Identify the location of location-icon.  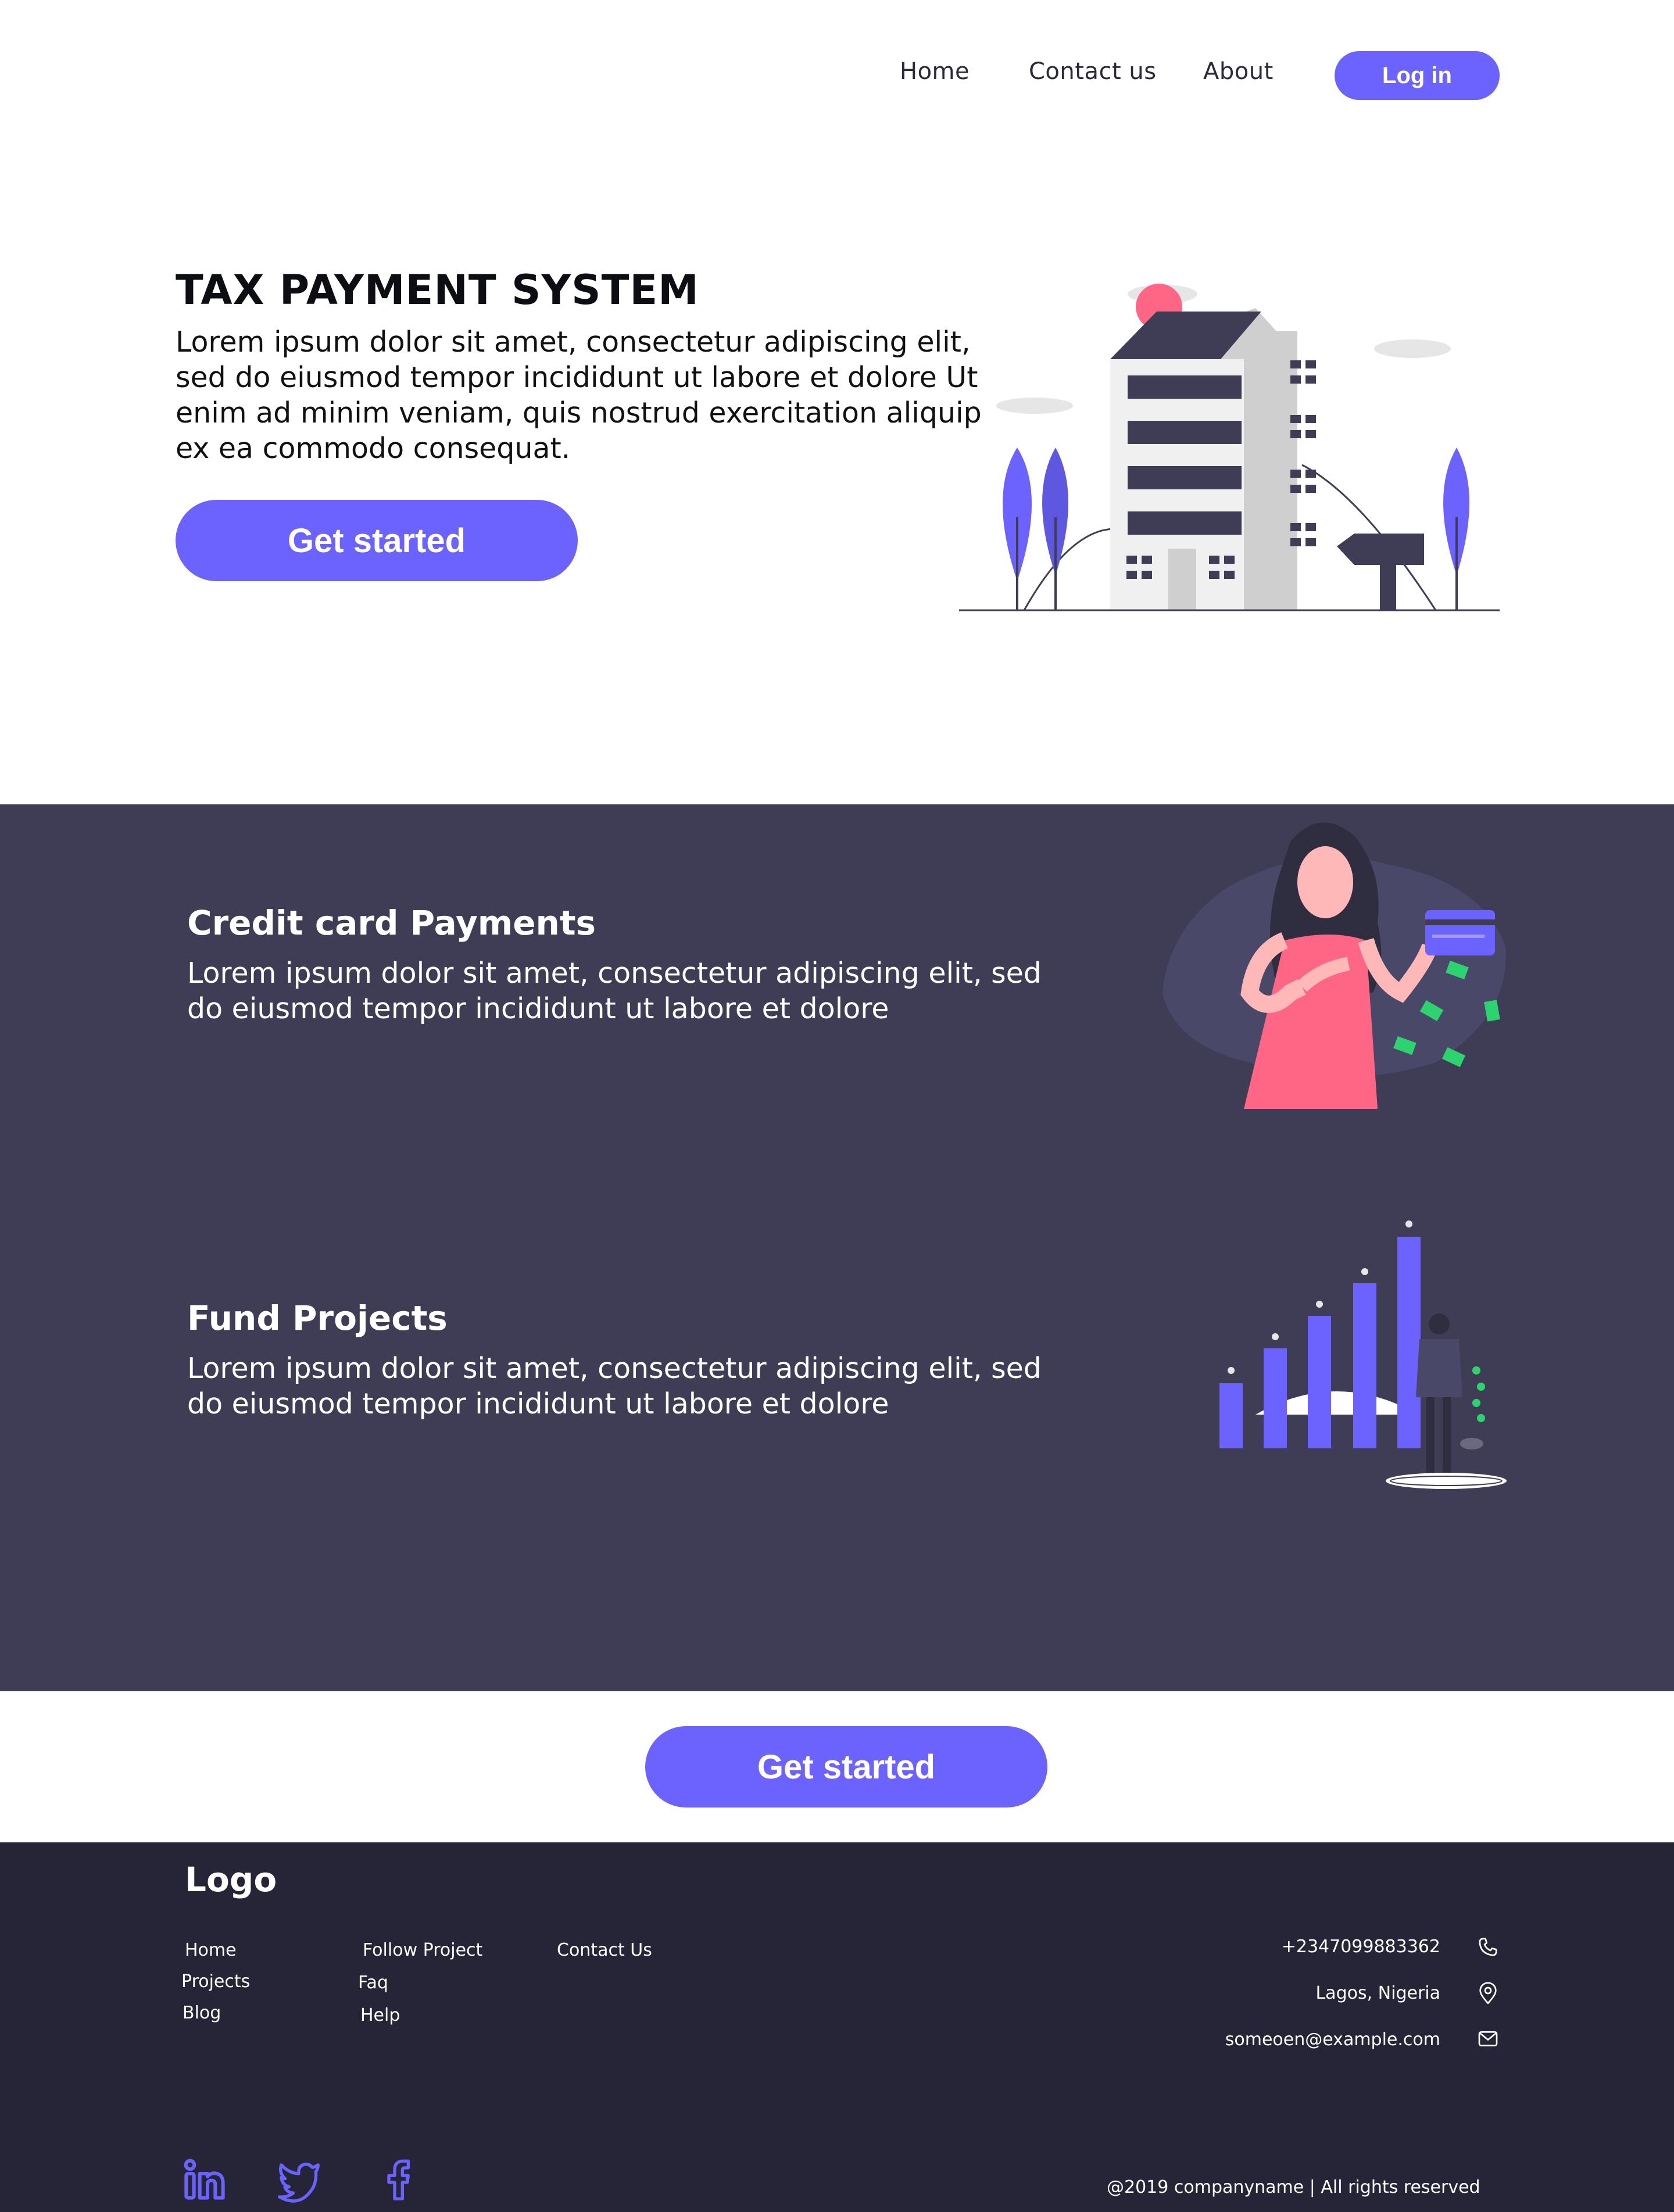
(1488, 1993).